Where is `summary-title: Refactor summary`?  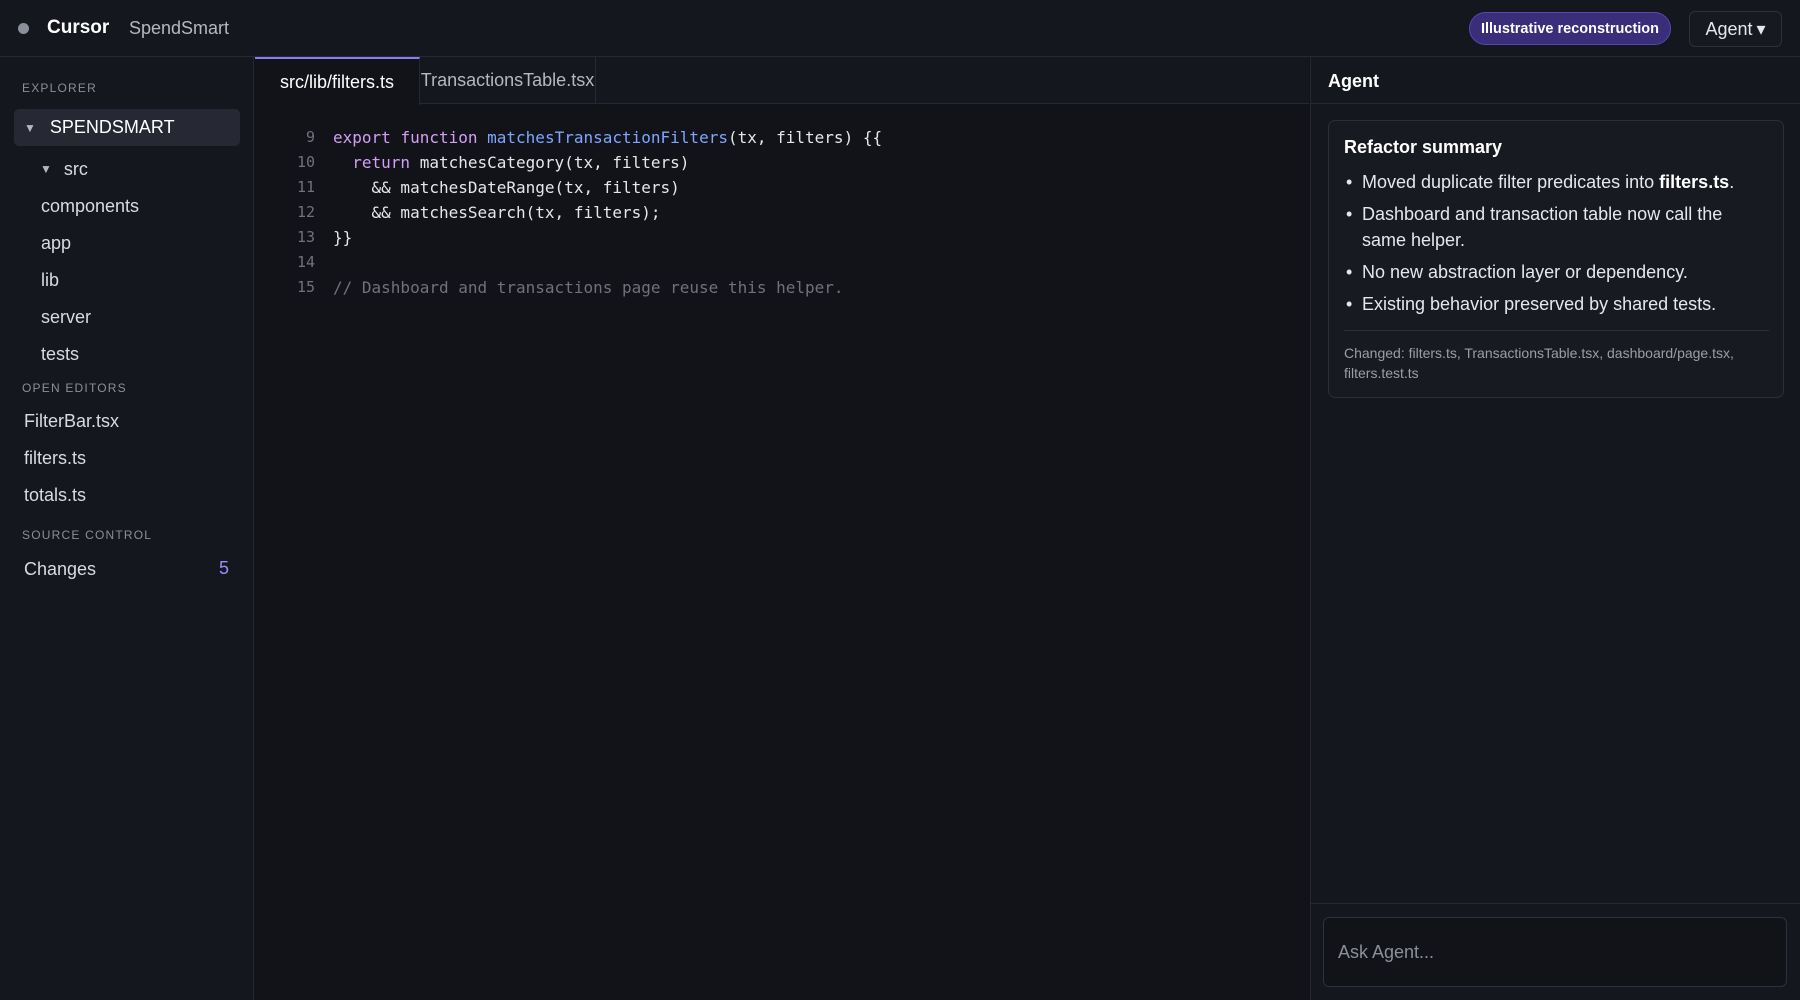
summary-title: Refactor summary is located at coordinates (1423, 147).